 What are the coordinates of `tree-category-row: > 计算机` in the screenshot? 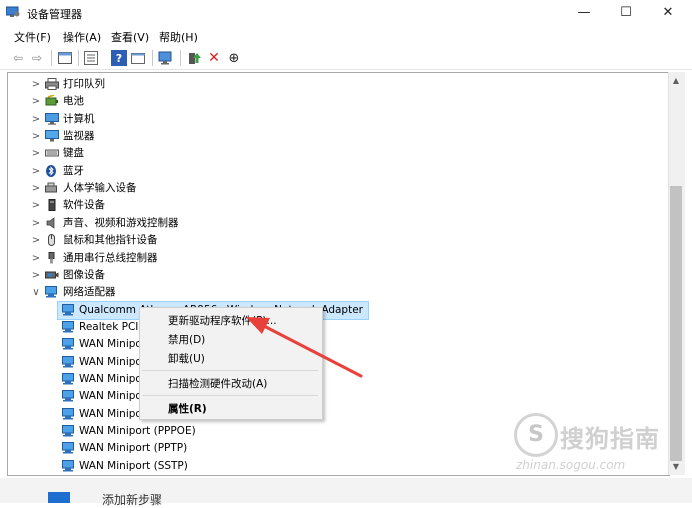 It's located at (333, 119).